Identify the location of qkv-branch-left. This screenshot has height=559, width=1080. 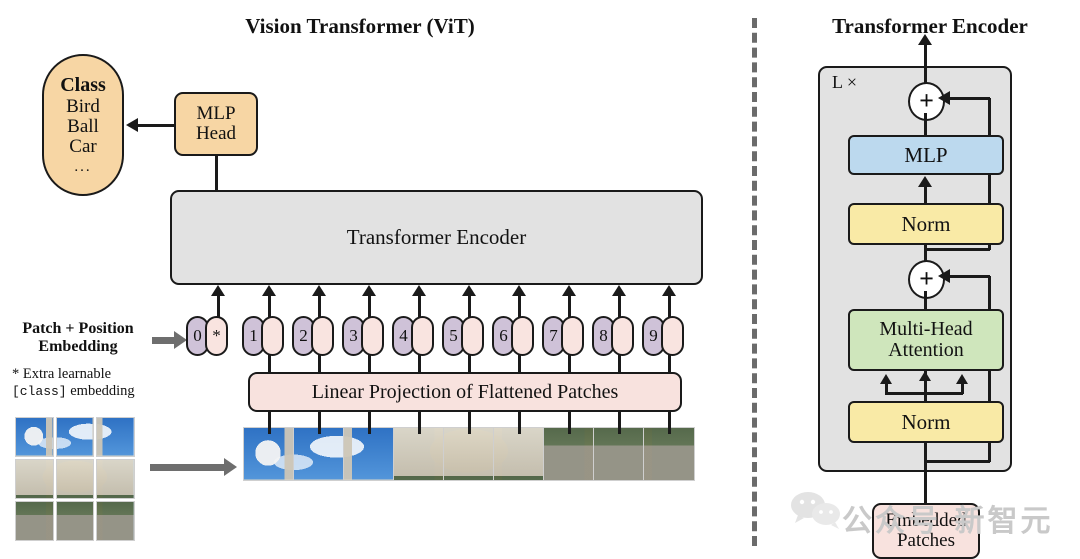
(886, 388).